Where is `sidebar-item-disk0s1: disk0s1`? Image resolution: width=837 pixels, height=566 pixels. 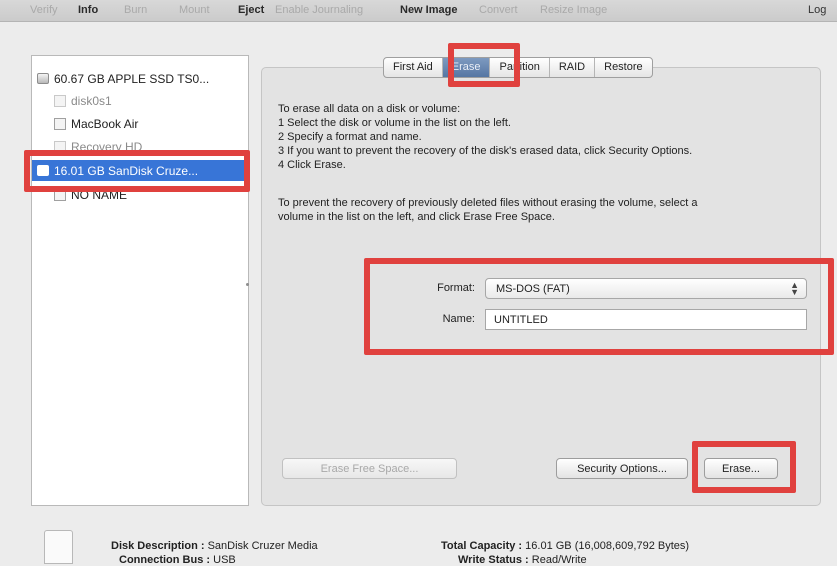
sidebar-item-disk0s1: disk0s1 is located at coordinates (140, 100).